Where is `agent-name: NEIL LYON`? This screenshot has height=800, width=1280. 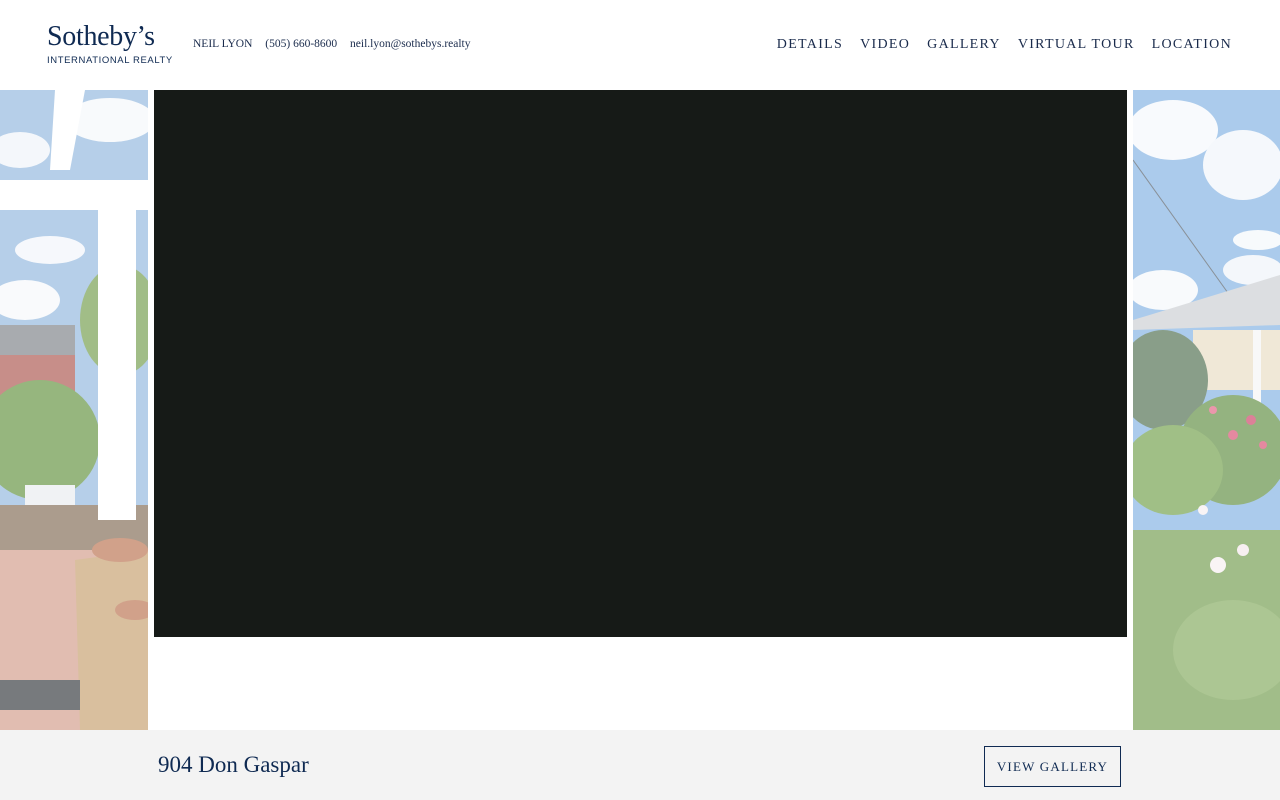 agent-name: NEIL LYON is located at coordinates (223, 44).